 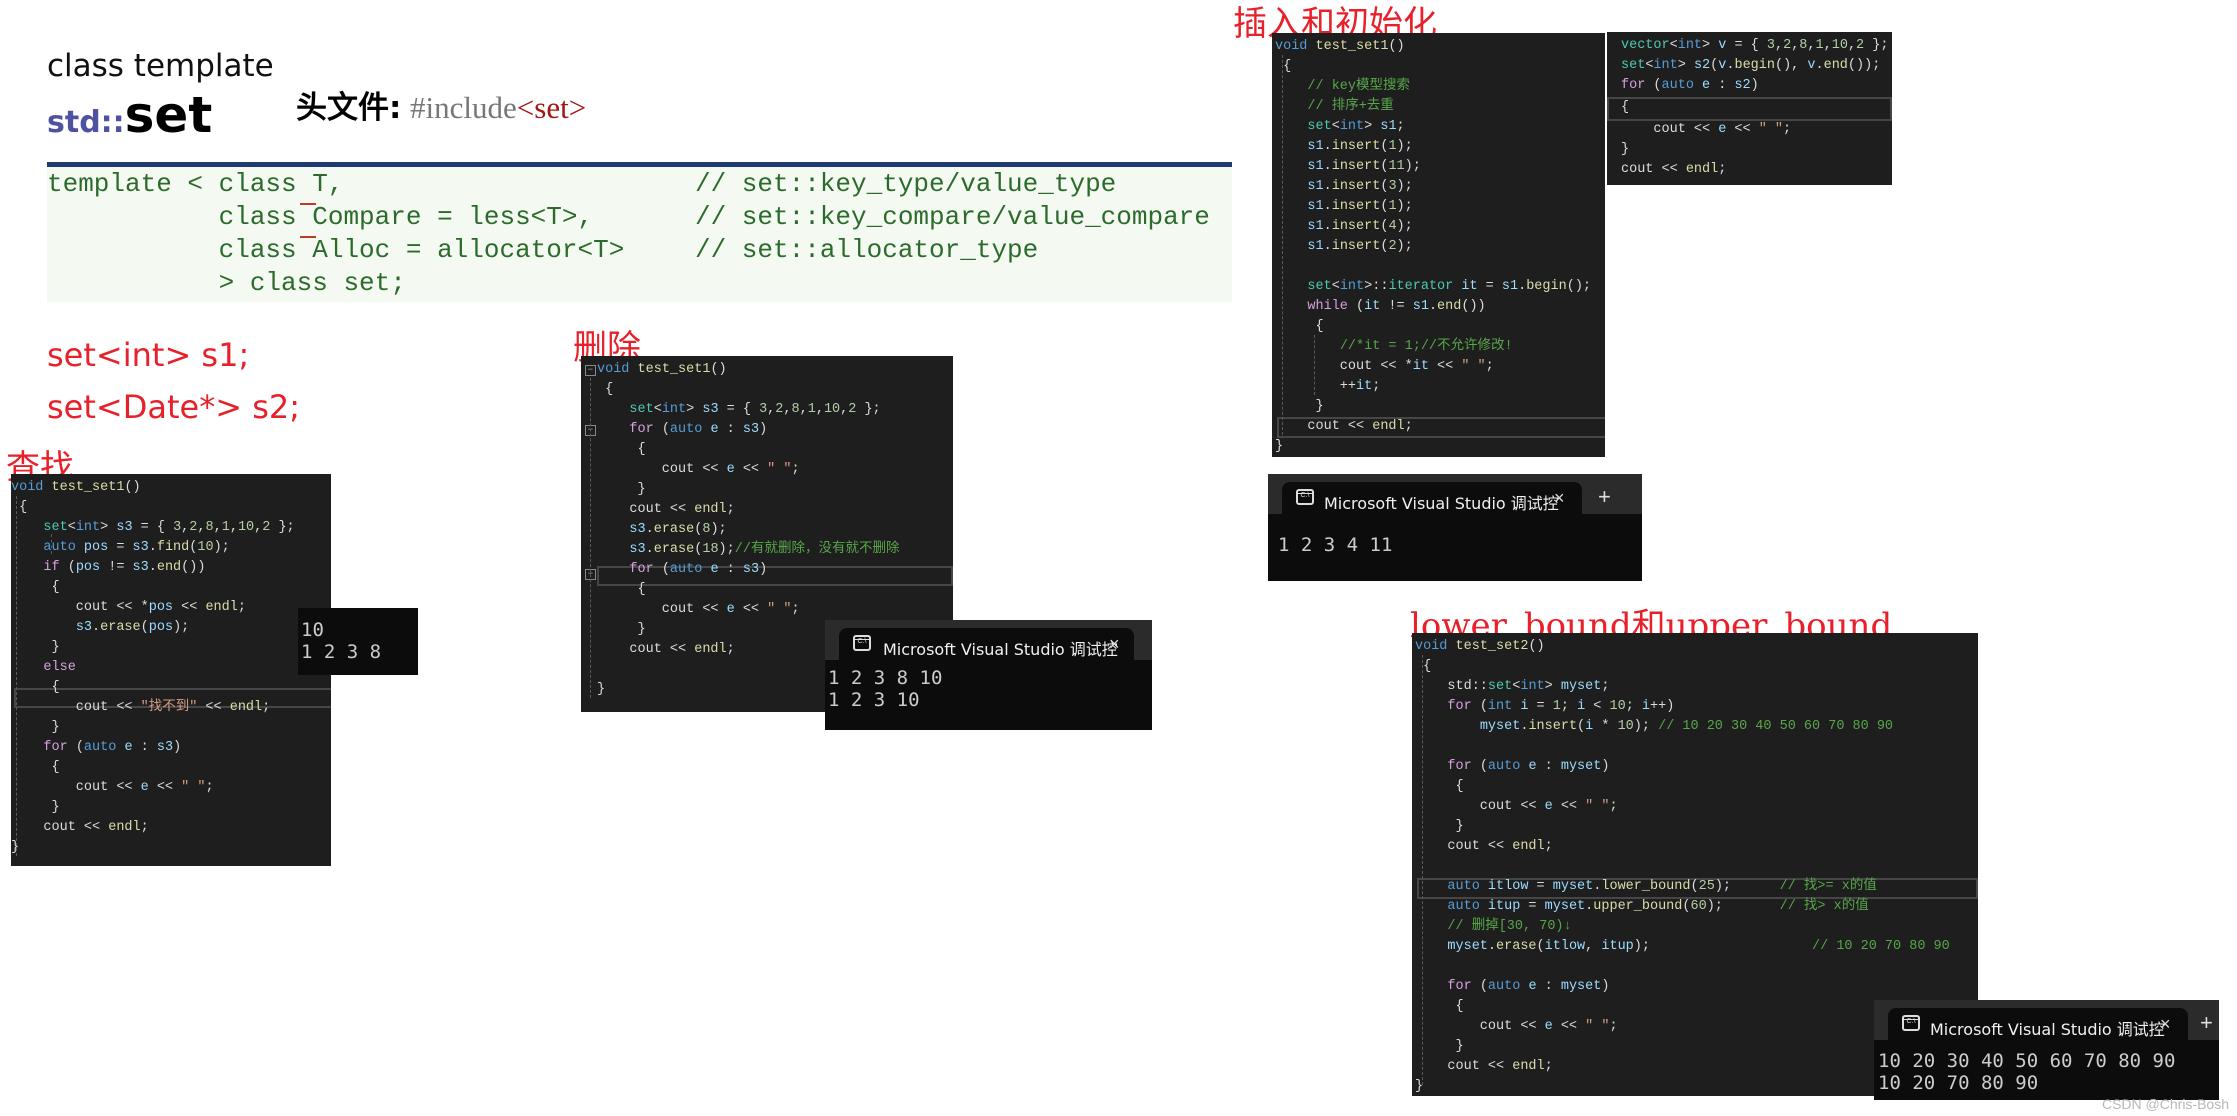 I want to click on indent-guide, so click(x=590, y=538).